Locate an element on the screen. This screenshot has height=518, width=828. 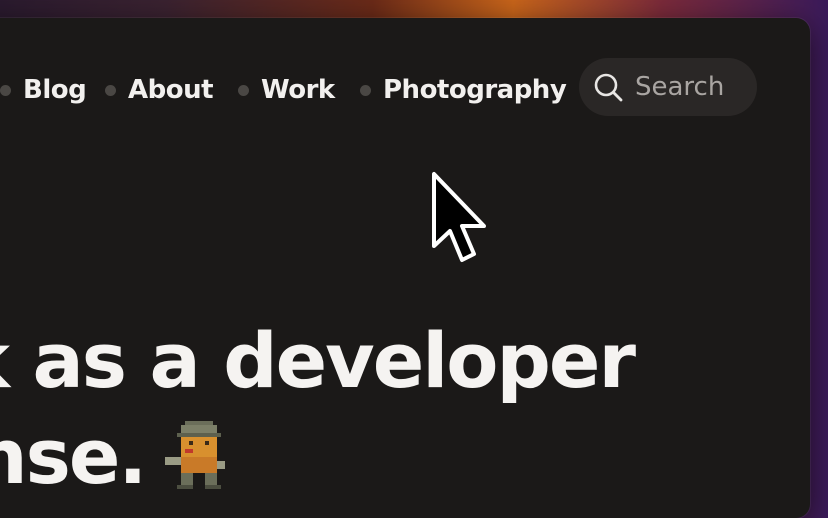
search-button: Search is located at coordinates (668, 87).